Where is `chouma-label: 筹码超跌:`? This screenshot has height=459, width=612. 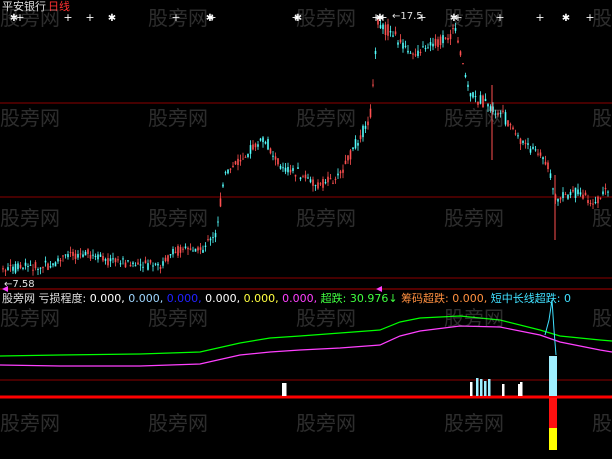
chouma-label: 筹码超跌: is located at coordinates (425, 298).